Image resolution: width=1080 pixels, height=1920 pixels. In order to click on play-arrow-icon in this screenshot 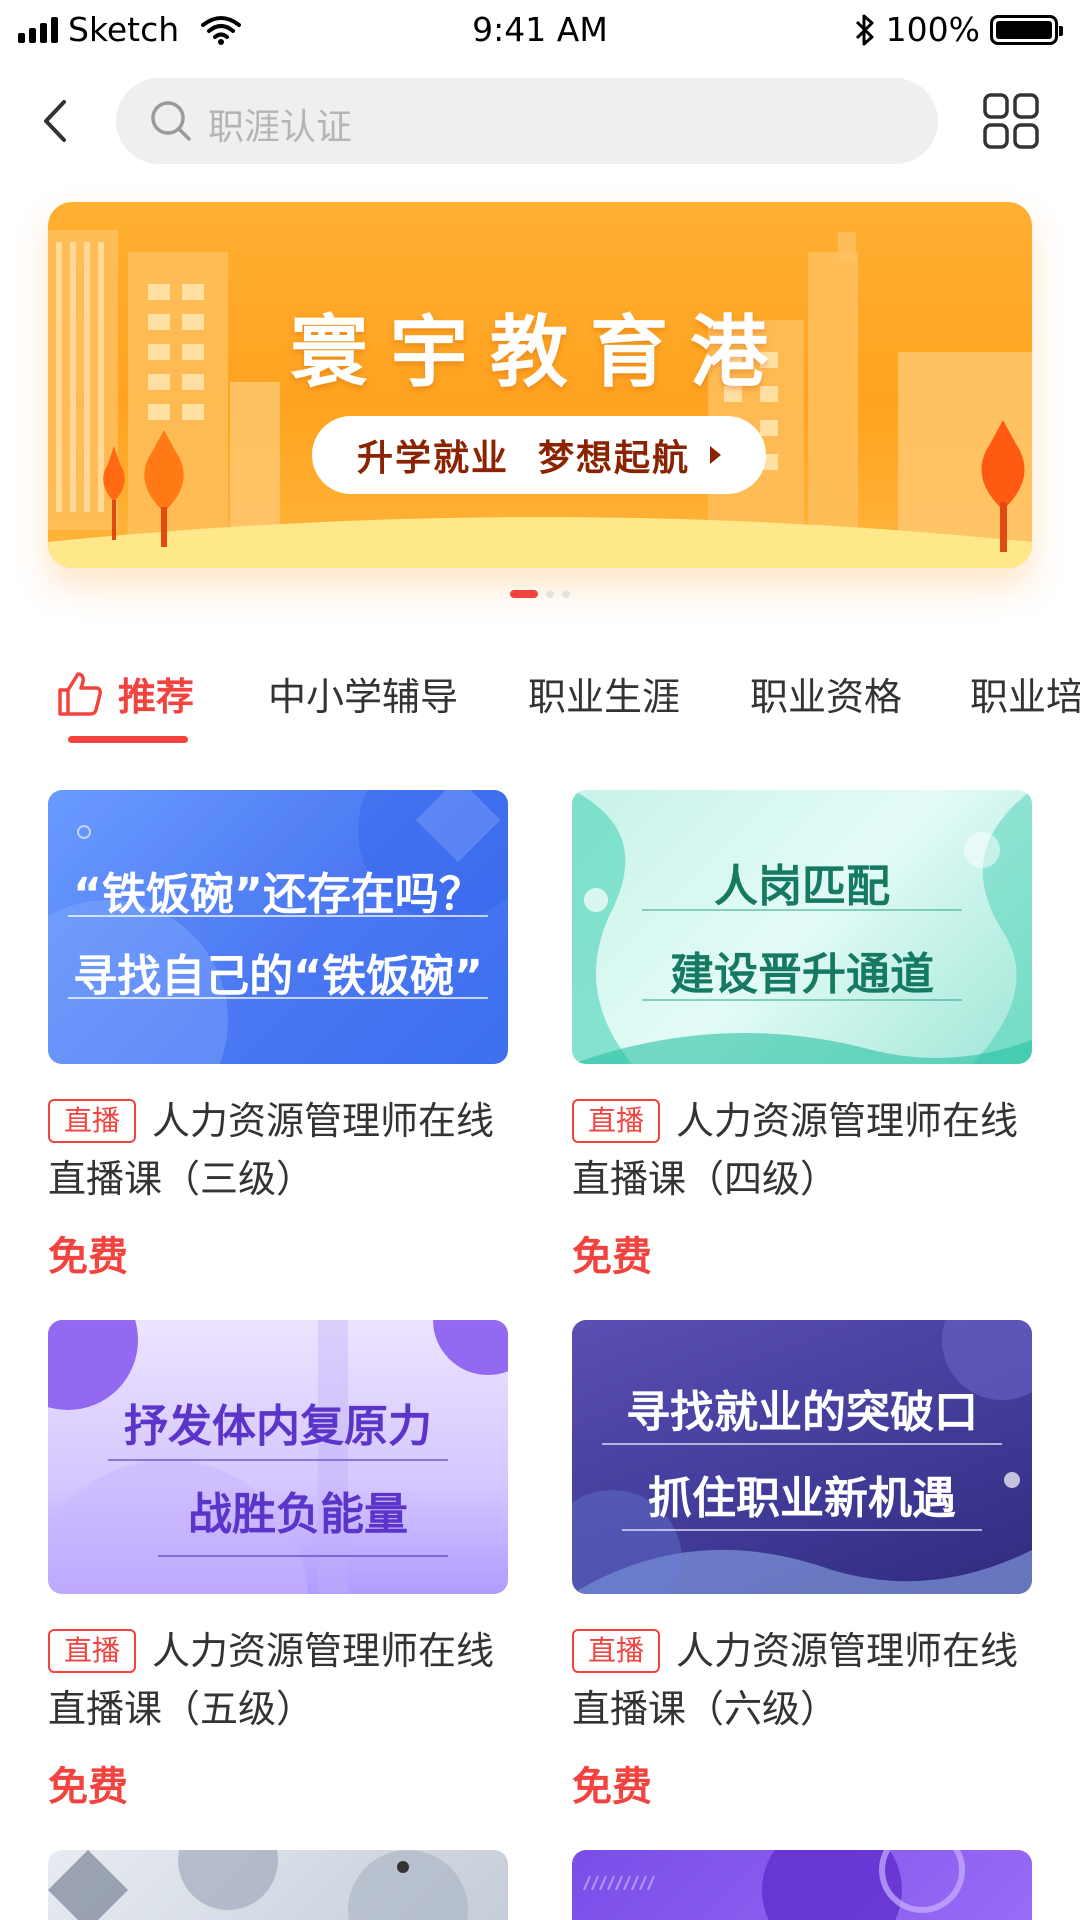, I will do `click(716, 455)`.